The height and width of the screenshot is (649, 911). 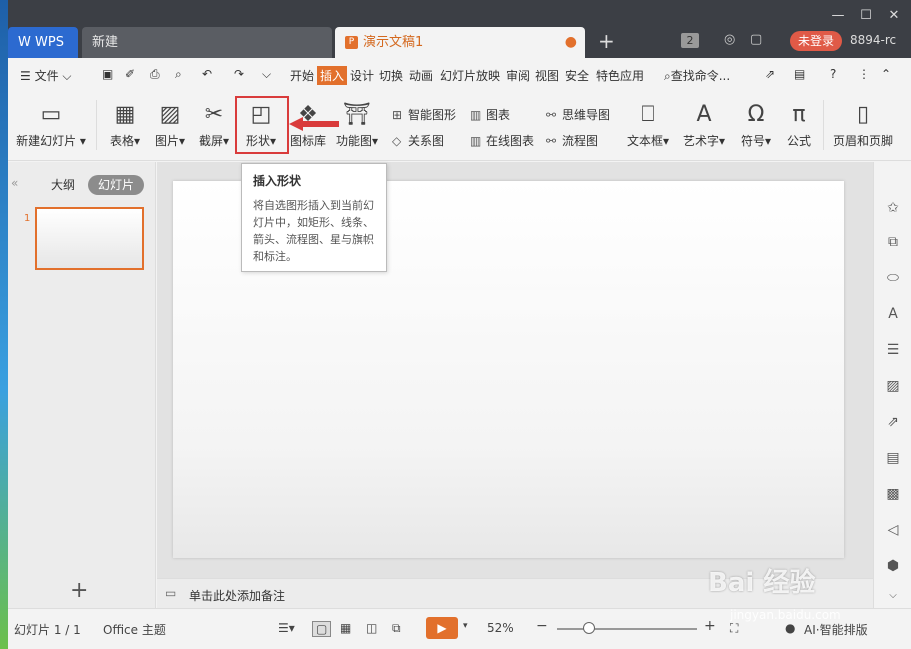 What do you see at coordinates (63, 184) in the screenshot?
I see `tab-outline: 大纲` at bounding box center [63, 184].